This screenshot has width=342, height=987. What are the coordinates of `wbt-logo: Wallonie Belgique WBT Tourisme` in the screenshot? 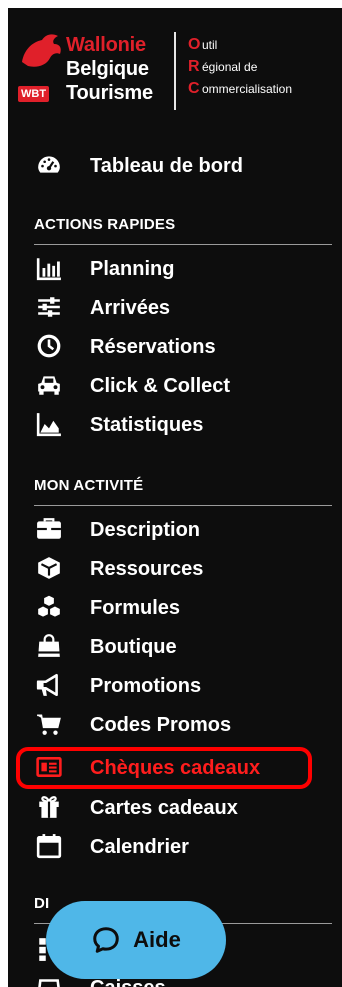 It's located at (98, 72).